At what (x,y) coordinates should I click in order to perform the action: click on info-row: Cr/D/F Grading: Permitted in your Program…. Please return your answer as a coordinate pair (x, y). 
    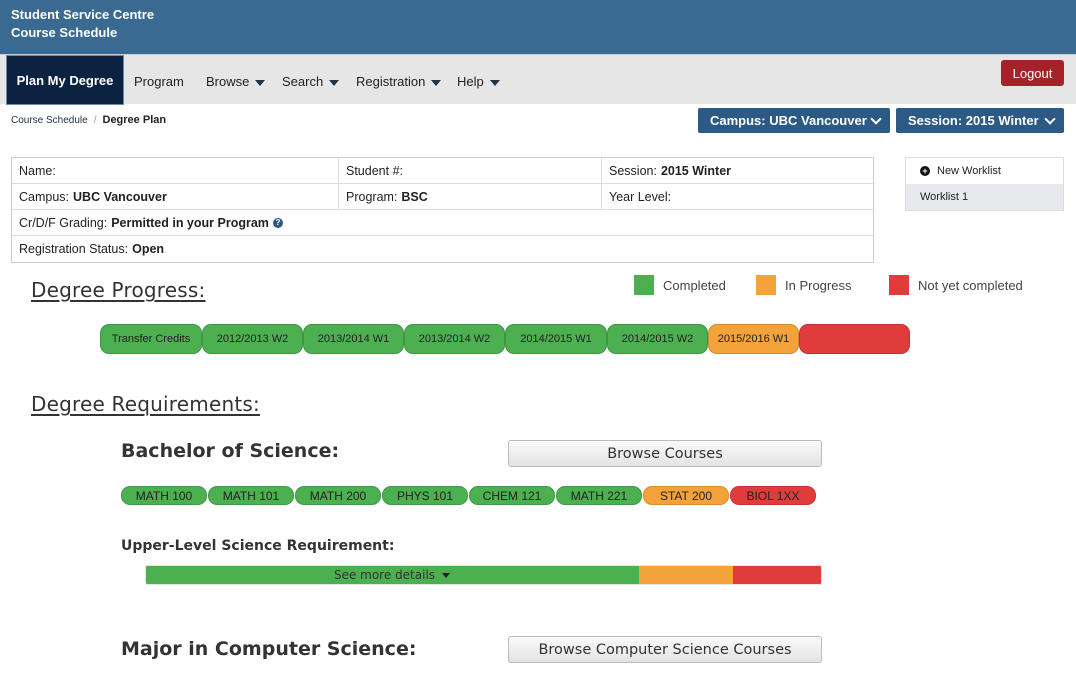
    Looking at the image, I should click on (442, 223).